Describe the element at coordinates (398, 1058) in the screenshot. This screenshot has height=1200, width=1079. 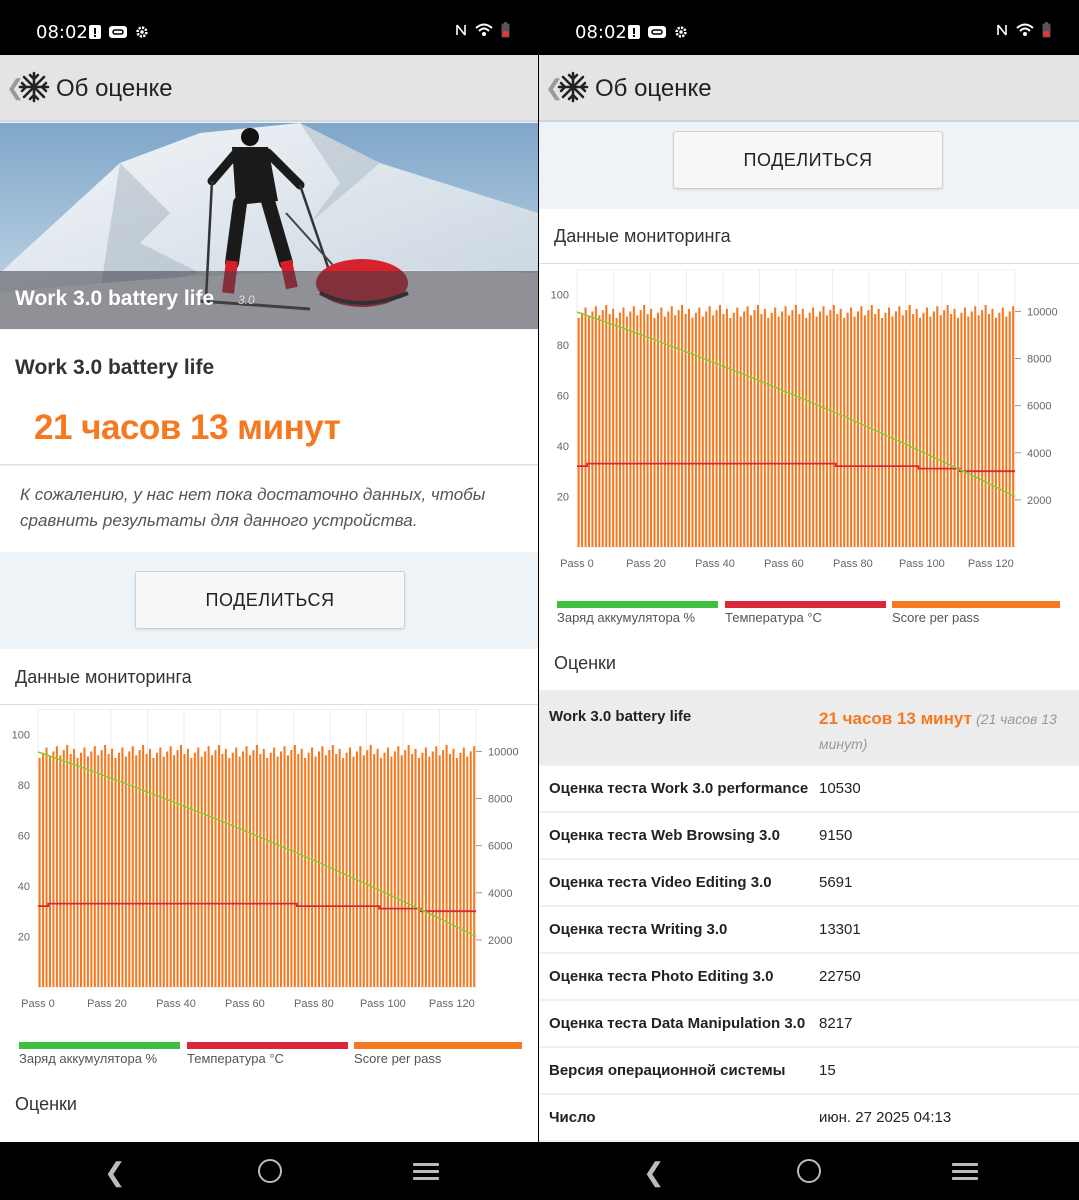
I see `legend-score: Score per pass` at that location.